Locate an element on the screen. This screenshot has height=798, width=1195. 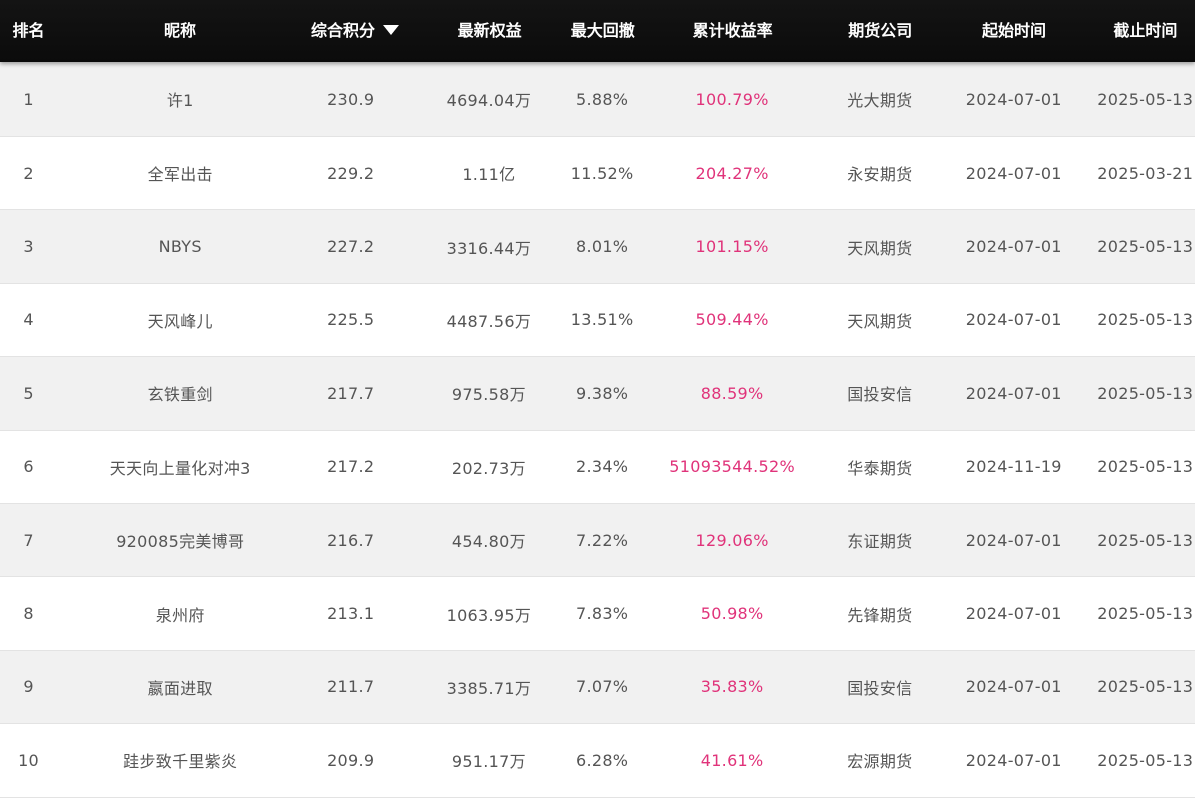
cell-score: 209.9 is located at coordinates (351, 760).